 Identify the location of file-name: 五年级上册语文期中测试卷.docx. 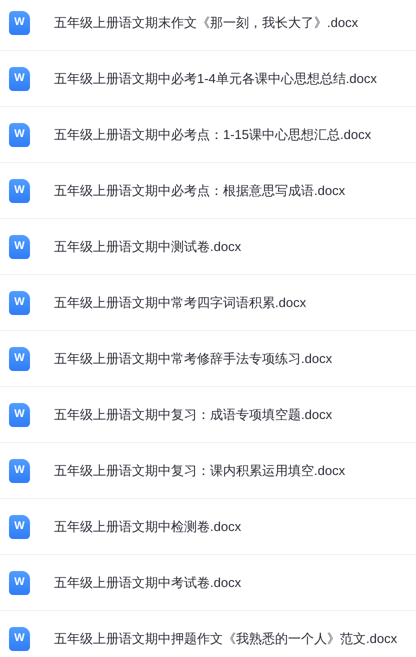
(148, 246).